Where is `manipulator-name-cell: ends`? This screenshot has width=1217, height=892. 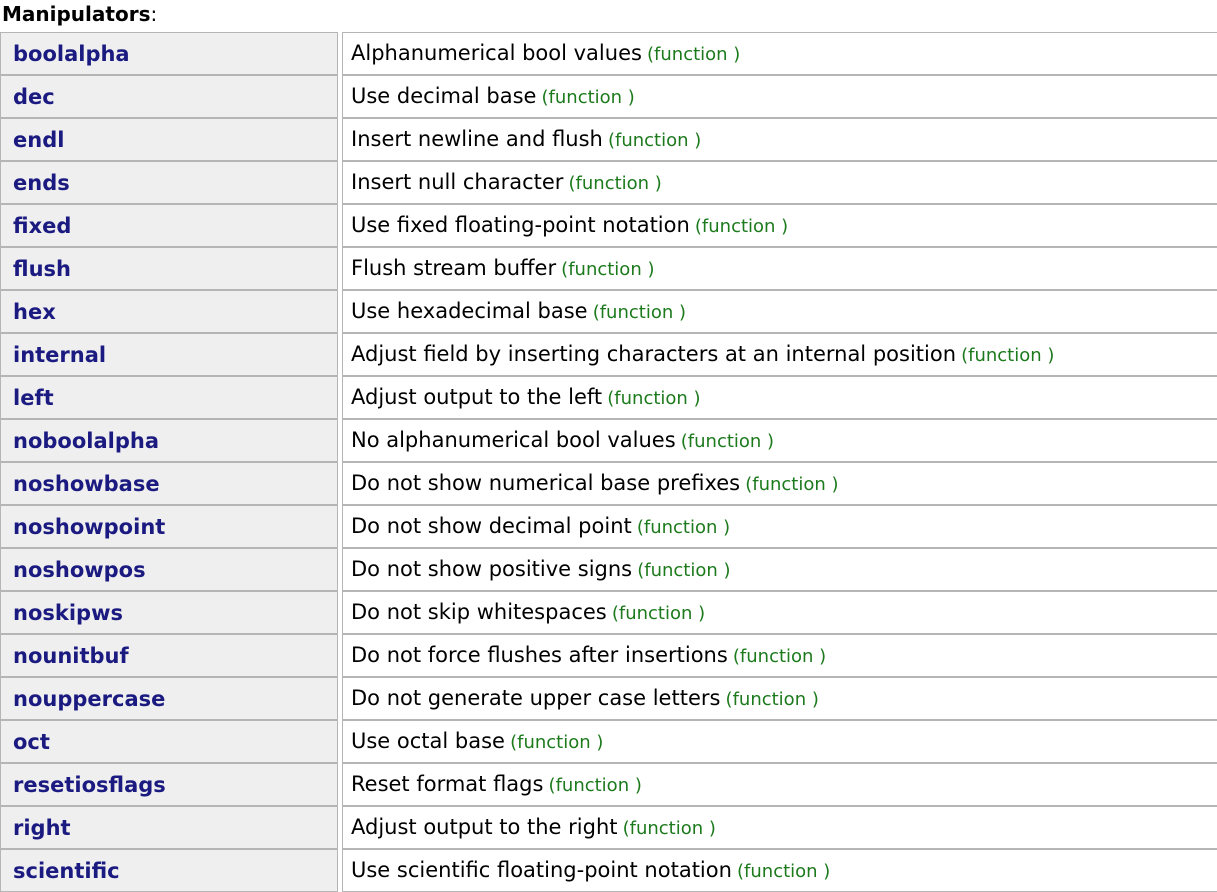
manipulator-name-cell: ends is located at coordinates (169, 182).